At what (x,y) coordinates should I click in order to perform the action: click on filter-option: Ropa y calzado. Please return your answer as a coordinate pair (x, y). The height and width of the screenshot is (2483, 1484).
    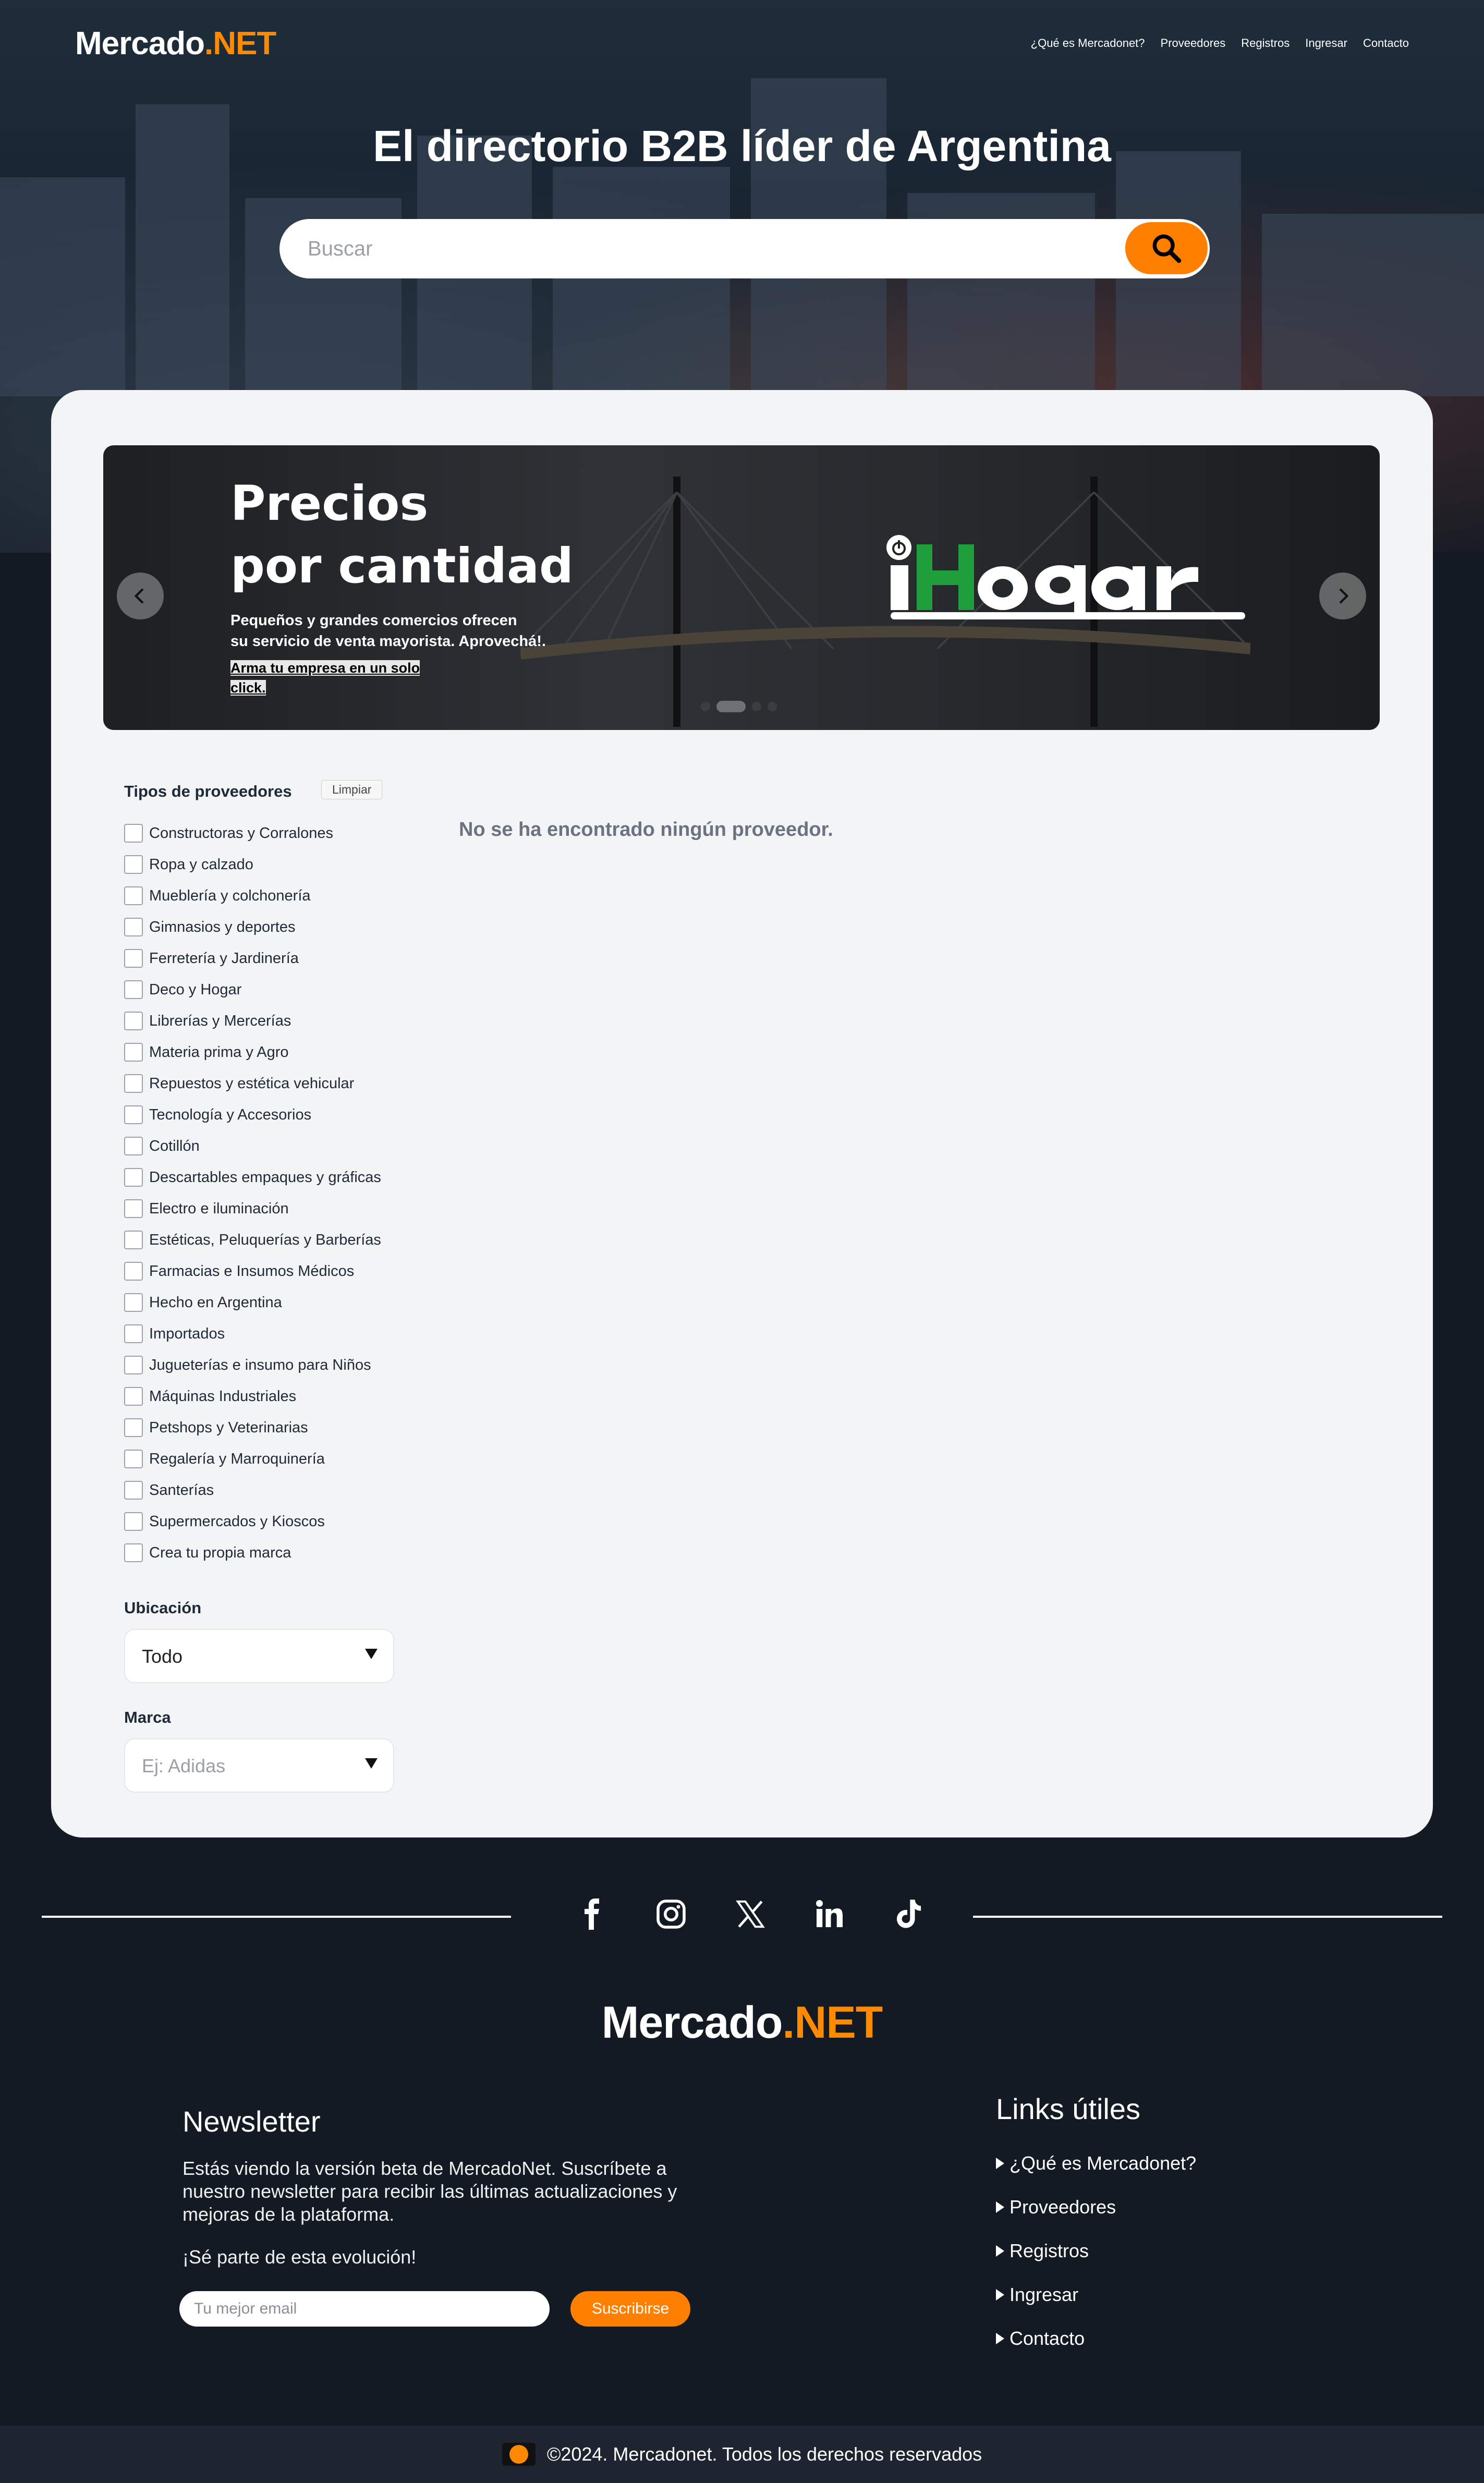
    Looking at the image, I should click on (259, 864).